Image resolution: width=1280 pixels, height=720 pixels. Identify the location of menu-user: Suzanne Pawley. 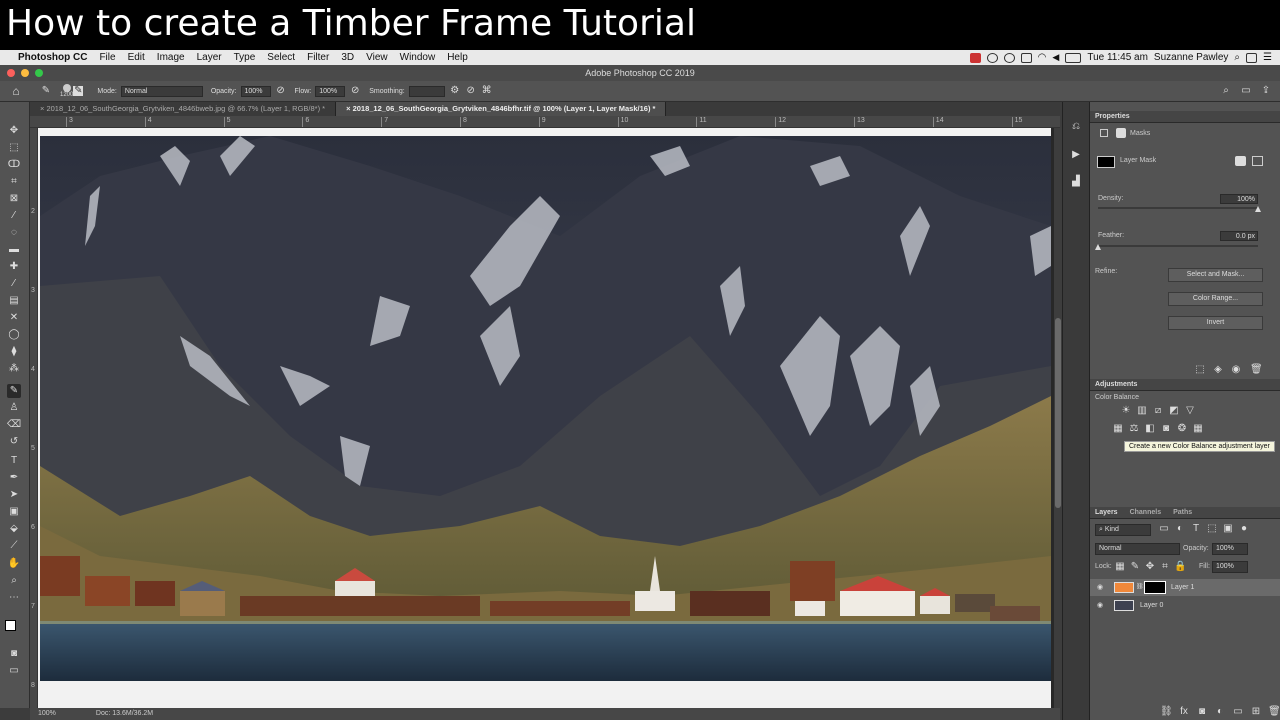
(1191, 57).